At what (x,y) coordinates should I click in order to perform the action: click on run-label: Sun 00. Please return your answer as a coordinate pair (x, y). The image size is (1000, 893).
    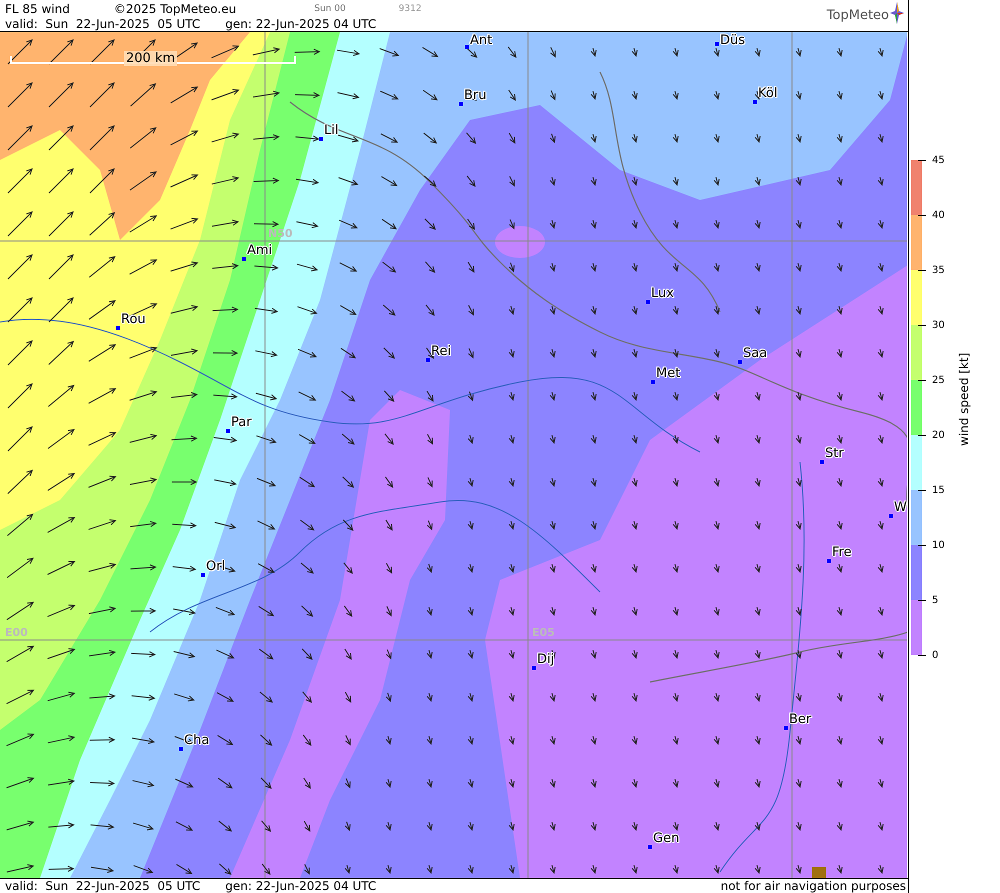
    Looking at the image, I should click on (330, 9).